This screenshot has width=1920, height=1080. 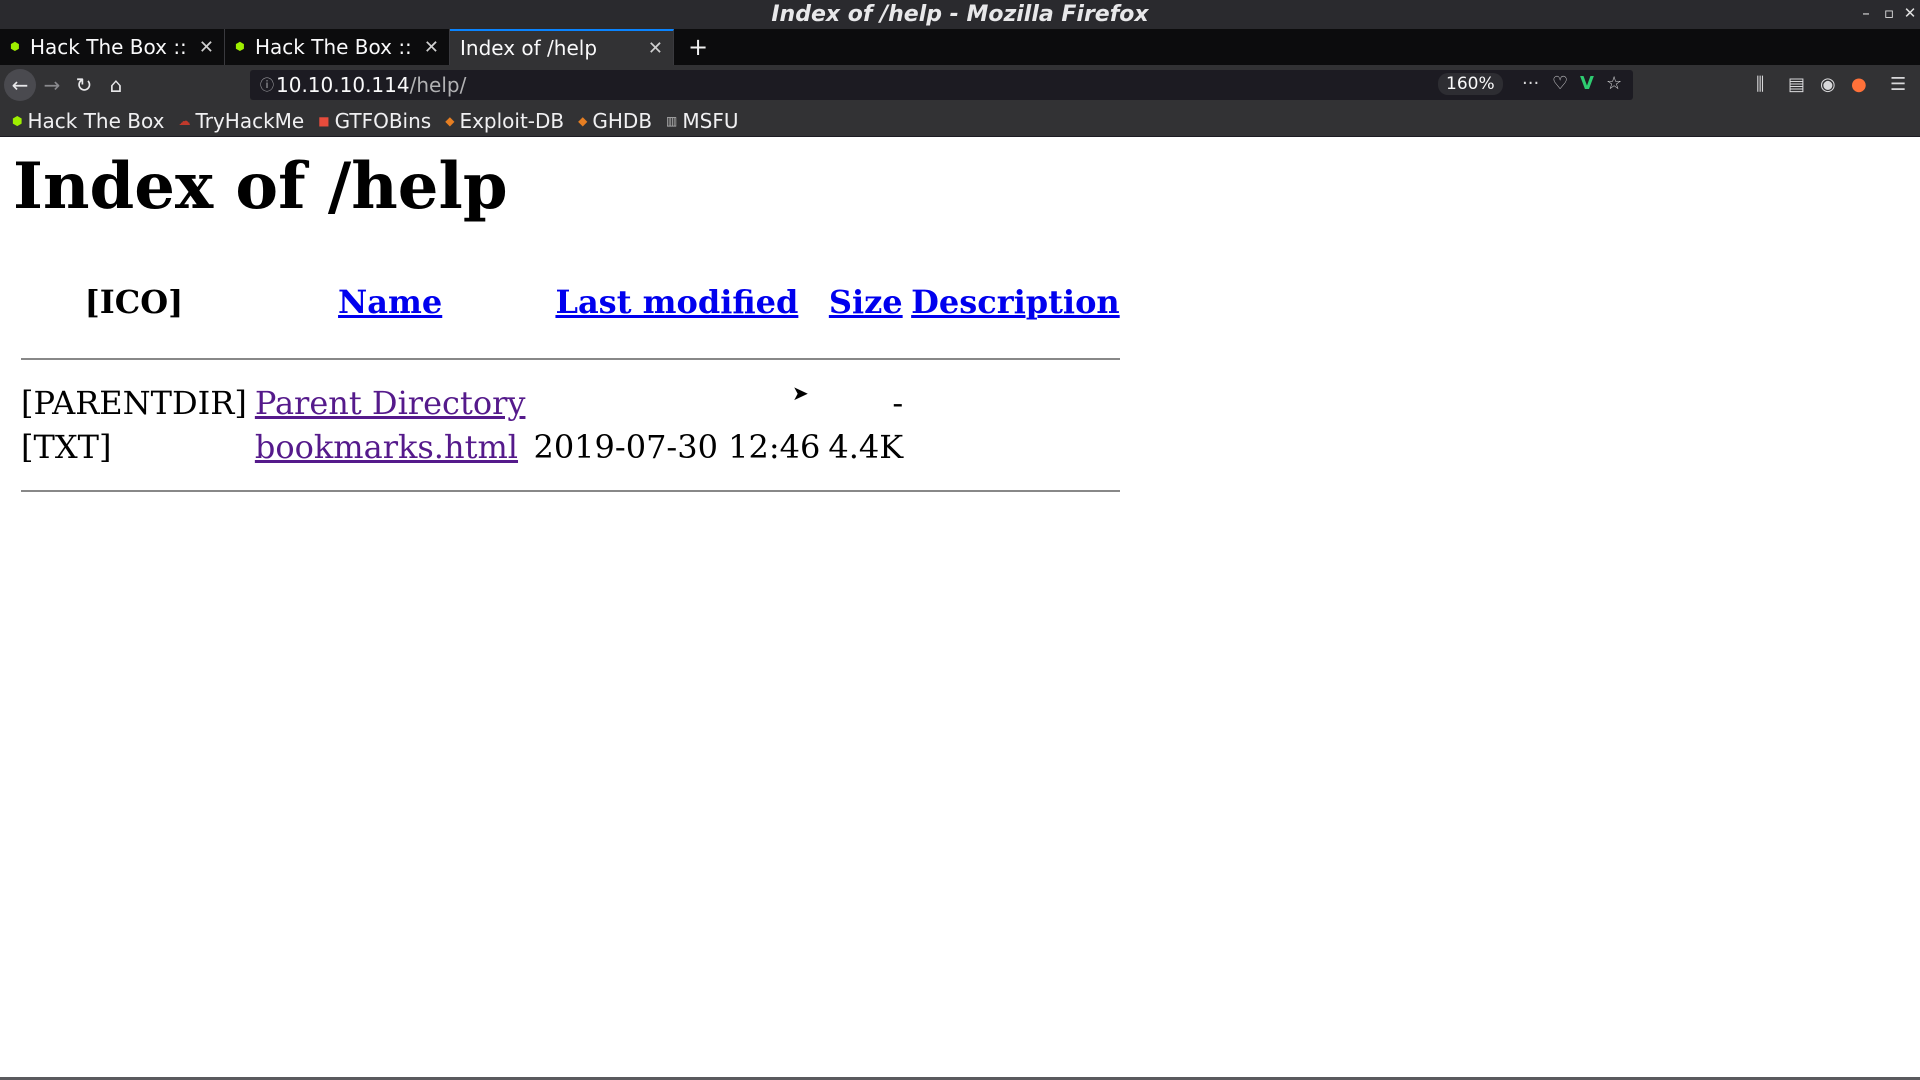 What do you see at coordinates (1560, 83) in the screenshot?
I see `pocket-icon: ♡` at bounding box center [1560, 83].